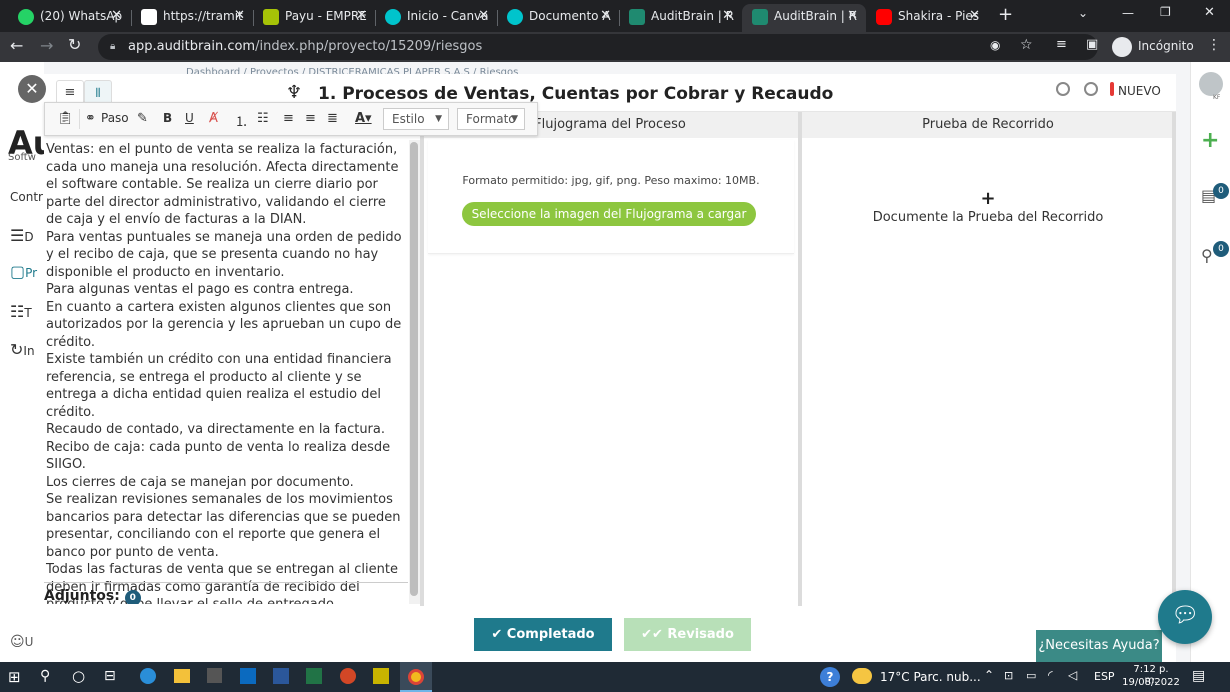  Describe the element at coordinates (687, 634) in the screenshot. I see `reviewed-button: ✔✔ Revisado` at that location.